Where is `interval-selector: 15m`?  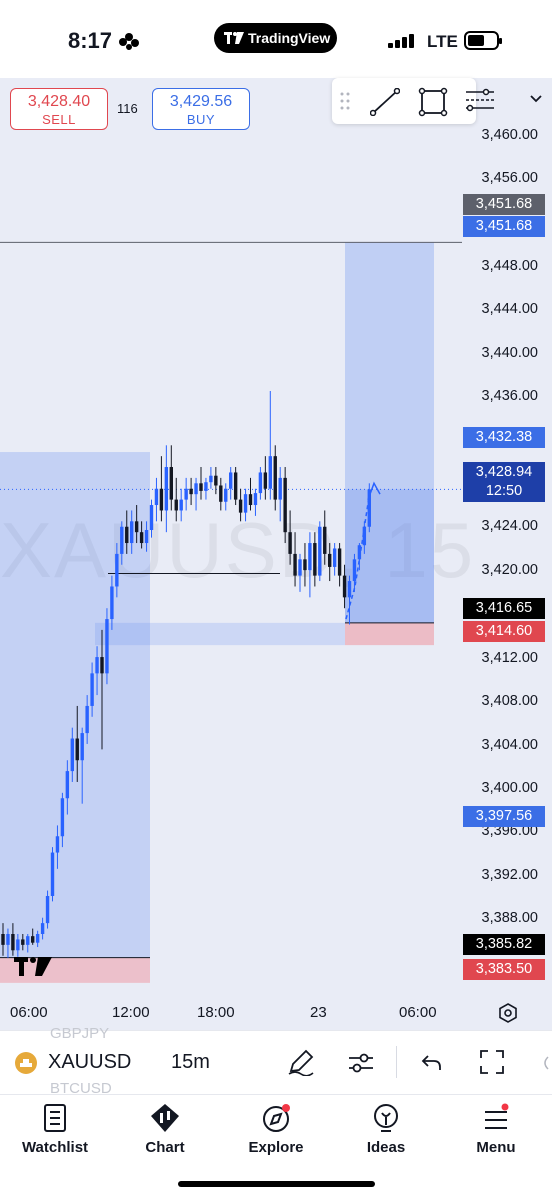 interval-selector: 15m is located at coordinates (190, 1062).